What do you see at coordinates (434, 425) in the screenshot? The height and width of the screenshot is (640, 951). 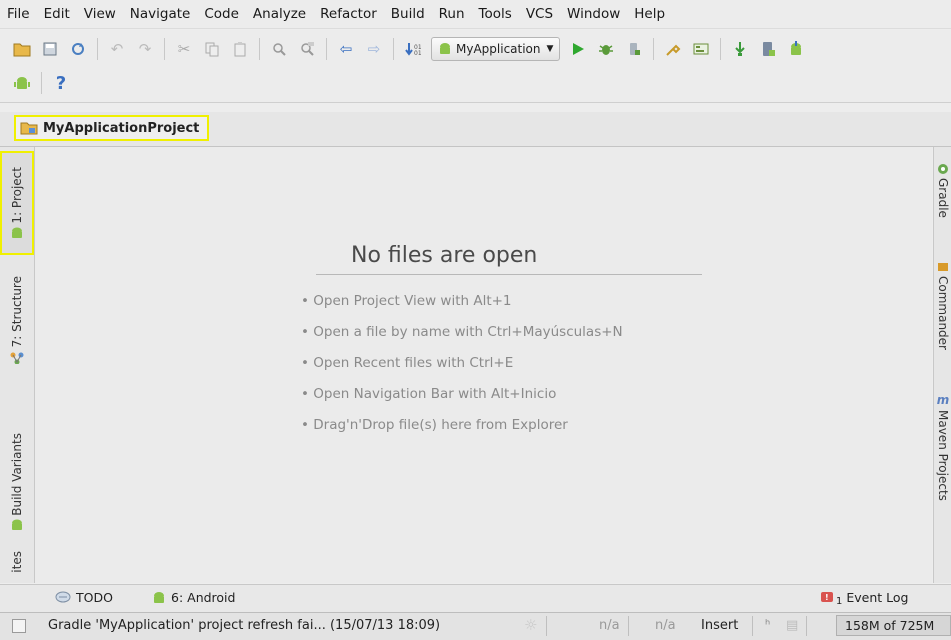 I see `hint-drag-drop: • Drag'n'Drop file(s) here from Explorer` at bounding box center [434, 425].